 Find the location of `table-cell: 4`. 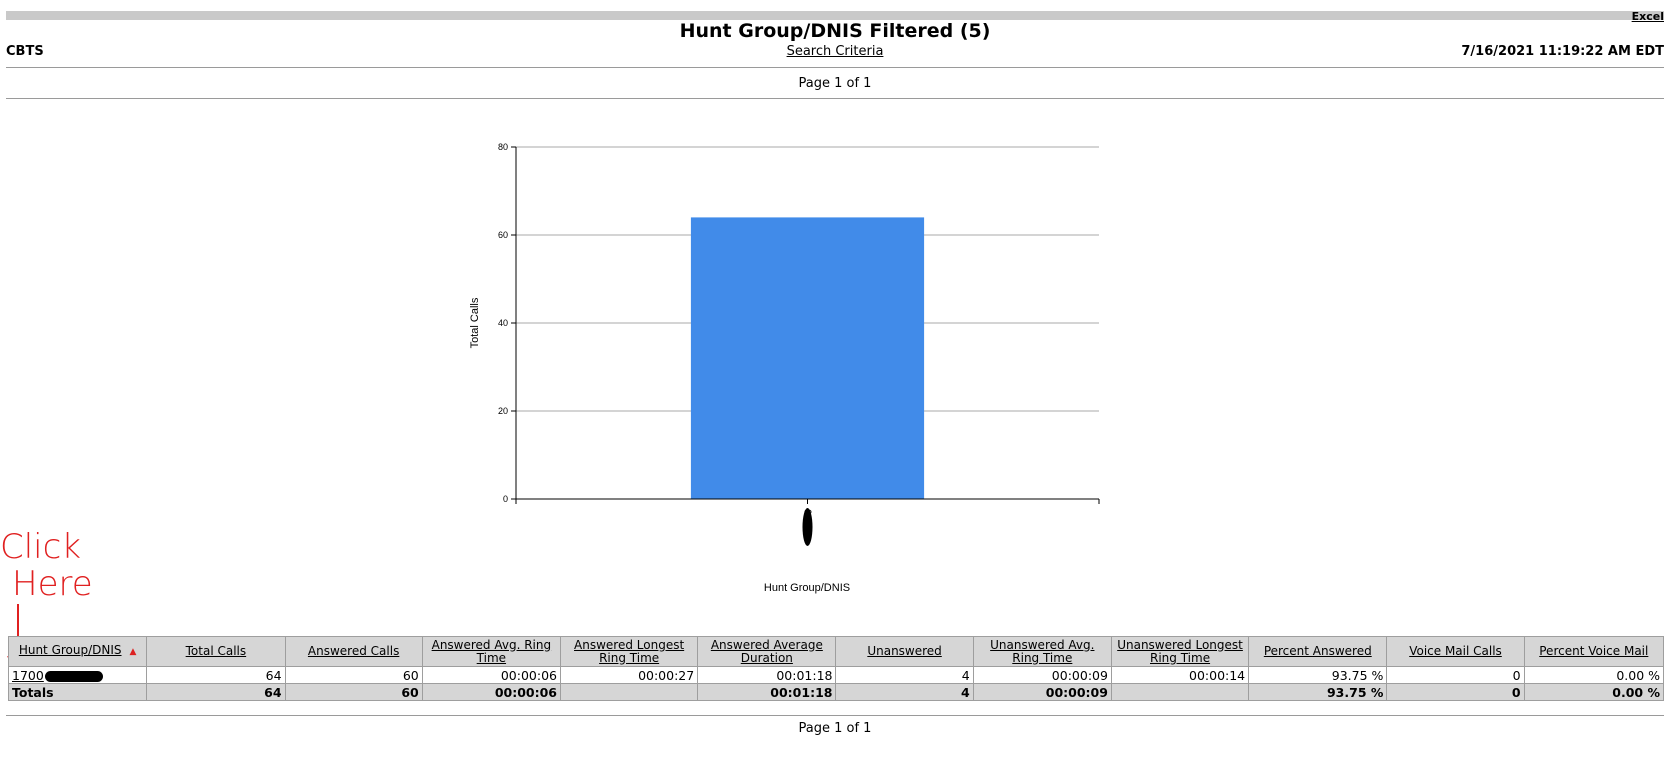

table-cell: 4 is located at coordinates (904, 675).